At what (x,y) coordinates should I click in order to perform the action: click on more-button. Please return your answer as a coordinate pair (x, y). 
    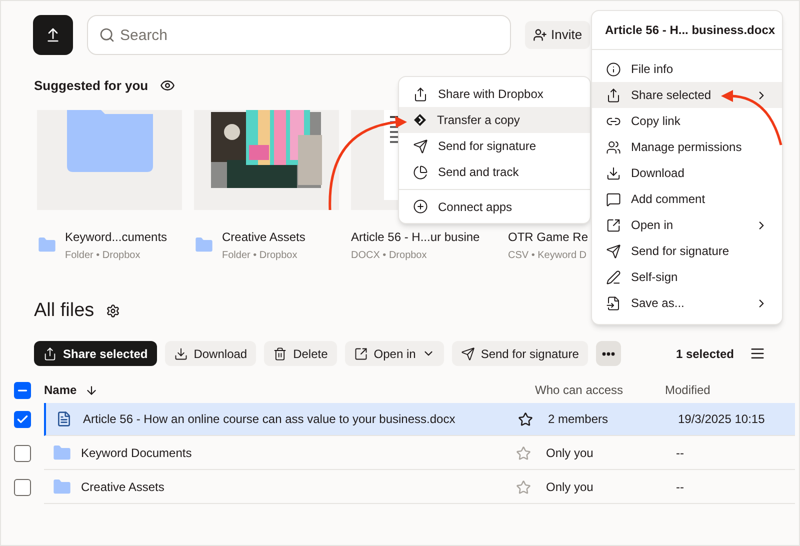
    Looking at the image, I should click on (608, 353).